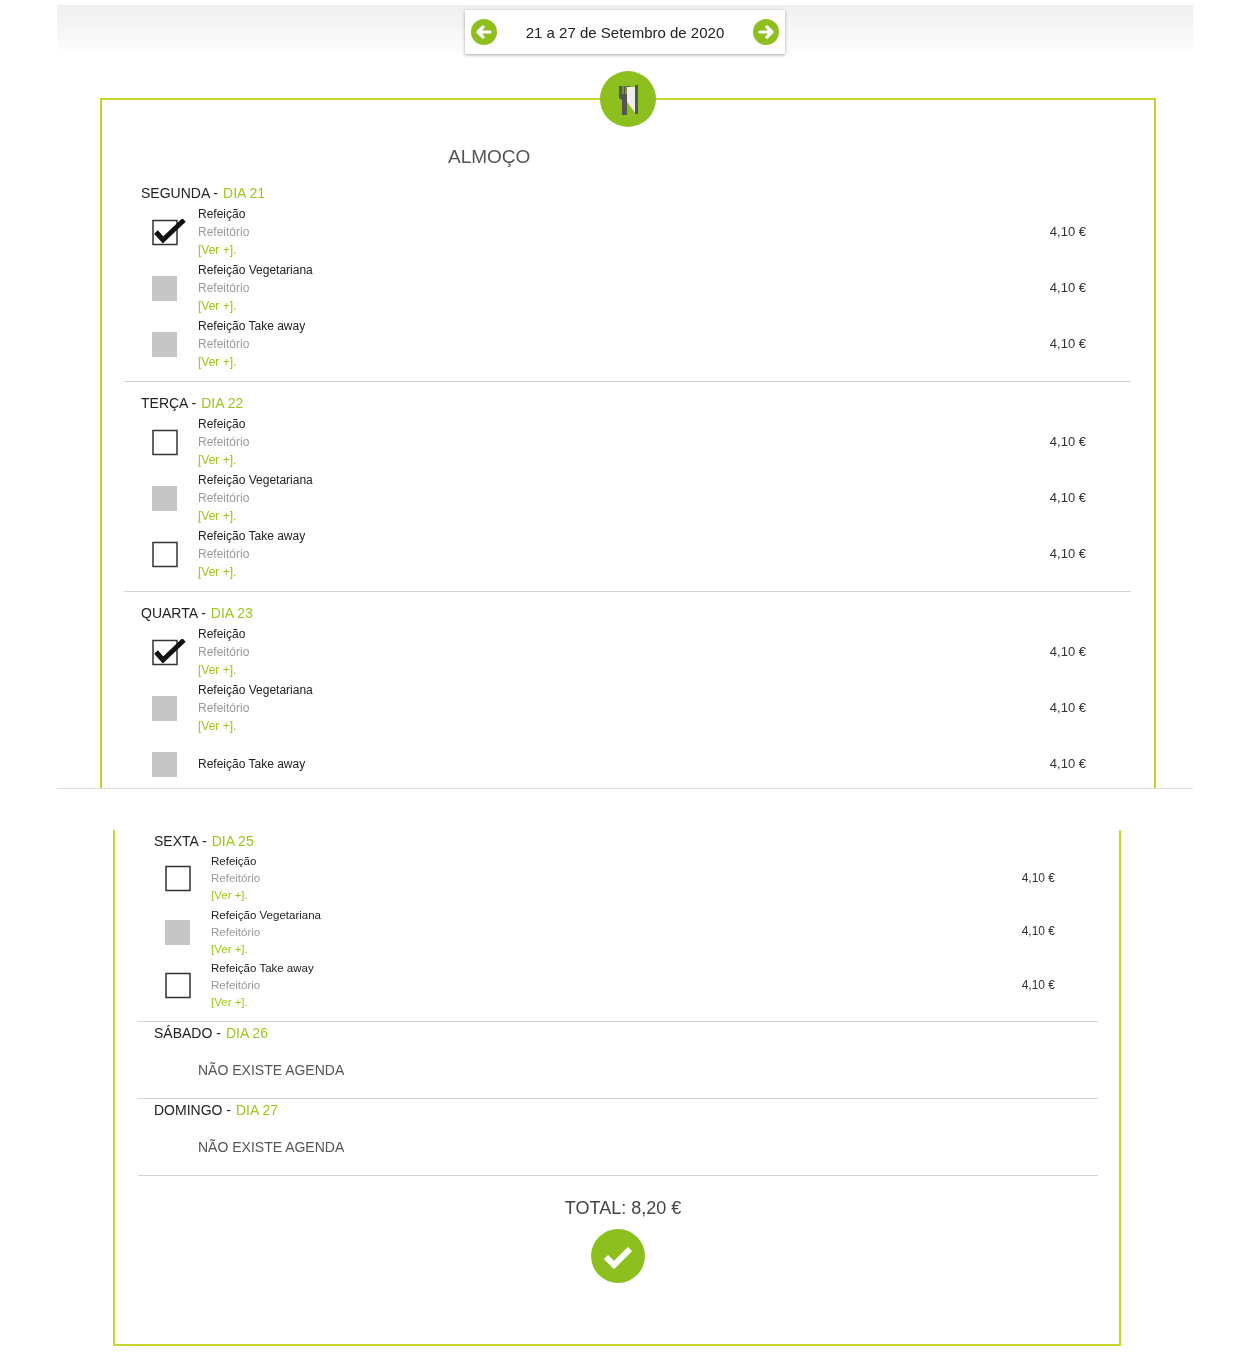  Describe the element at coordinates (173, 613) in the screenshot. I see `day-name: QUARTA -` at that location.